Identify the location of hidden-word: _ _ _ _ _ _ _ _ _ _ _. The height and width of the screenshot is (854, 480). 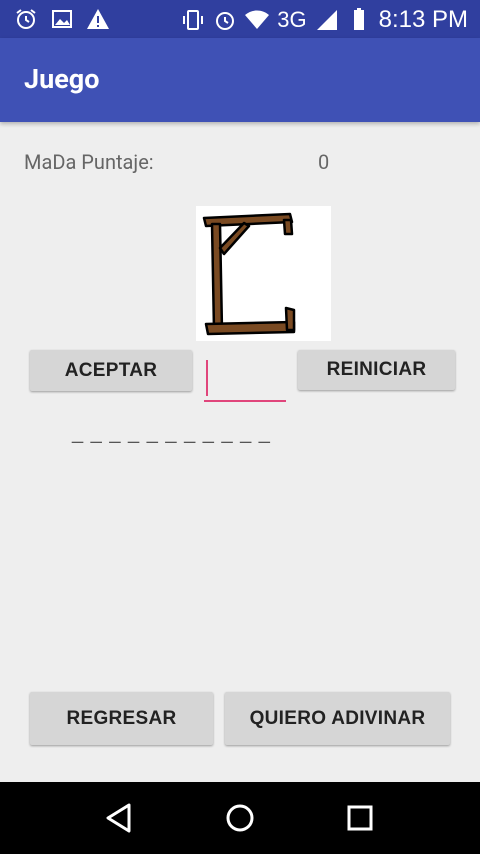
(171, 433).